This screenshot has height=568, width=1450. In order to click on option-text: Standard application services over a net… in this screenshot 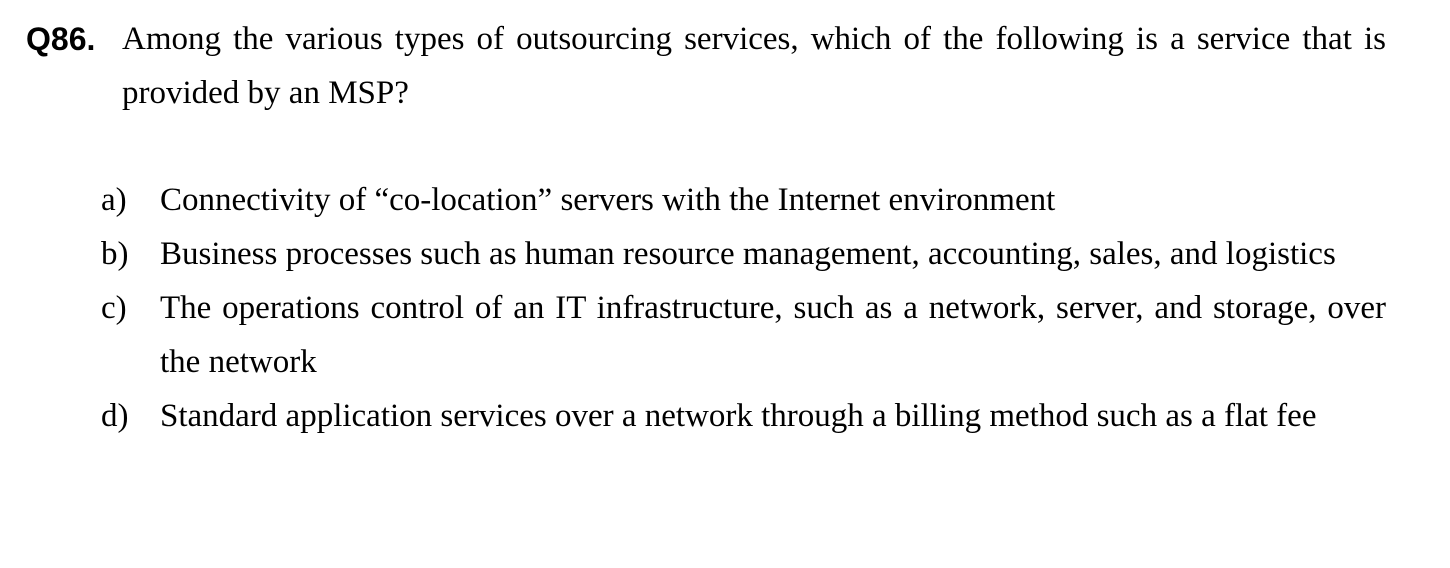, I will do `click(738, 416)`.